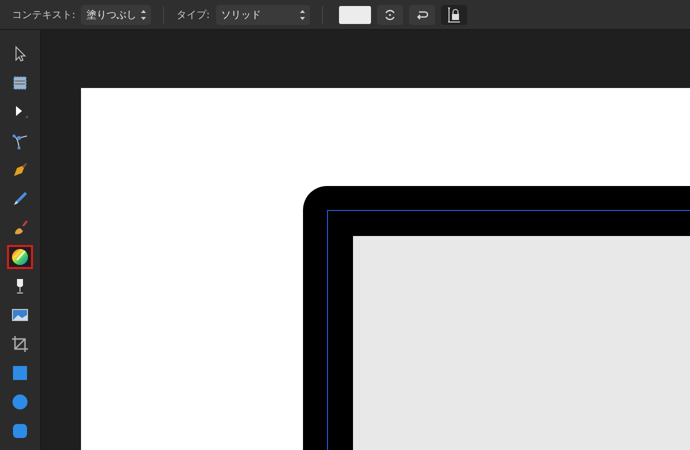 The width and height of the screenshot is (690, 450). I want to click on circle-icon, so click(20, 402).